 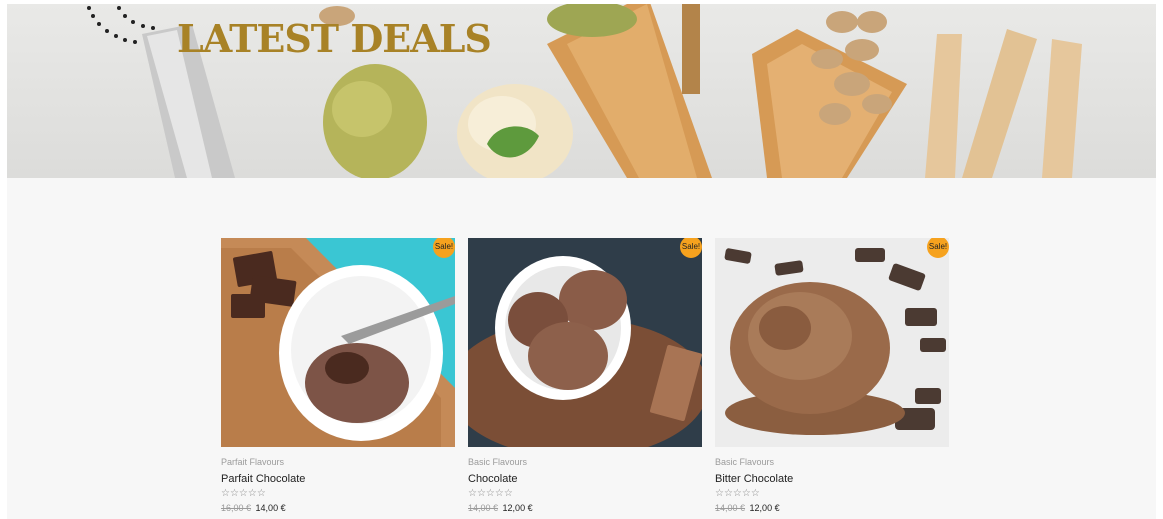 I want to click on product-title: Chocolate, so click(x=585, y=479).